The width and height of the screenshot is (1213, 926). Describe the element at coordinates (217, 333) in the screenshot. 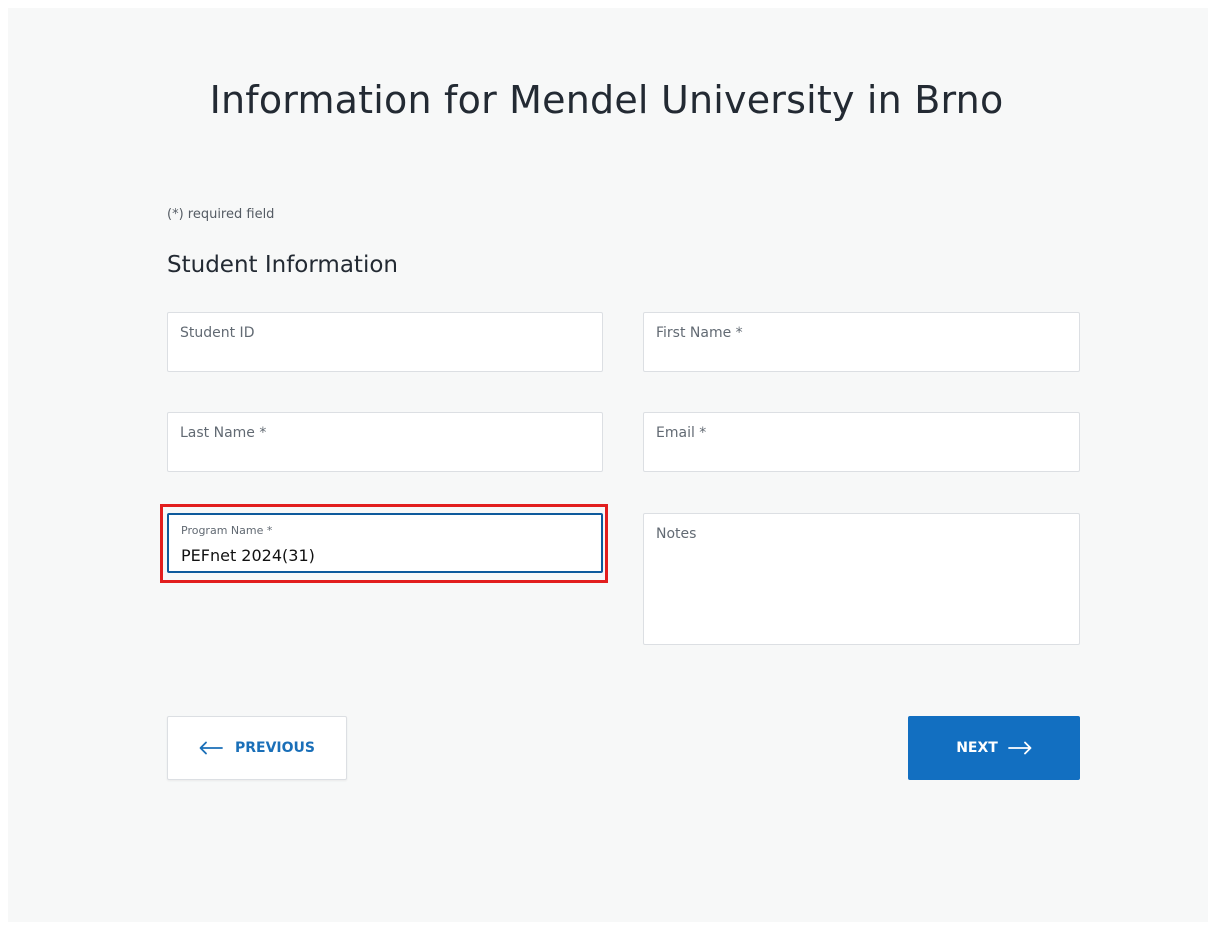

I see `student-id-label: Student ID` at that location.